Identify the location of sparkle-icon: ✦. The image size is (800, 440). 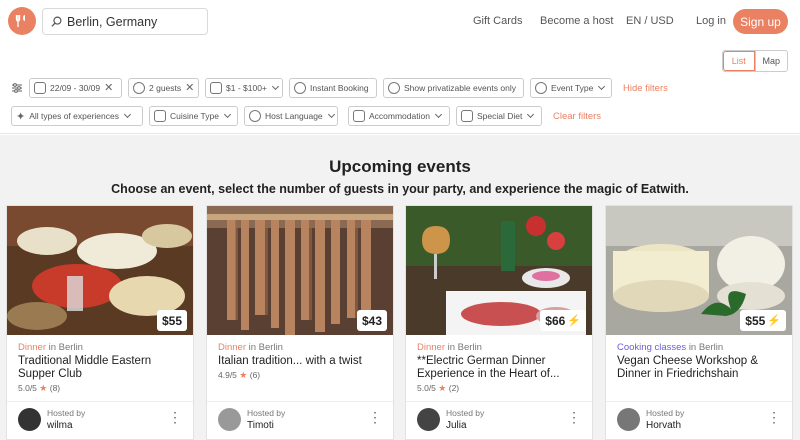
(21, 116).